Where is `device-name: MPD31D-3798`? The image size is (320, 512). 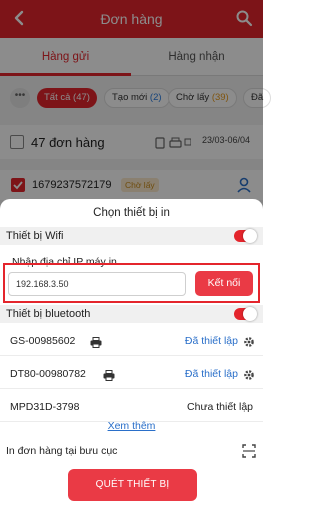
device-name: MPD31D-3798 is located at coordinates (45, 407).